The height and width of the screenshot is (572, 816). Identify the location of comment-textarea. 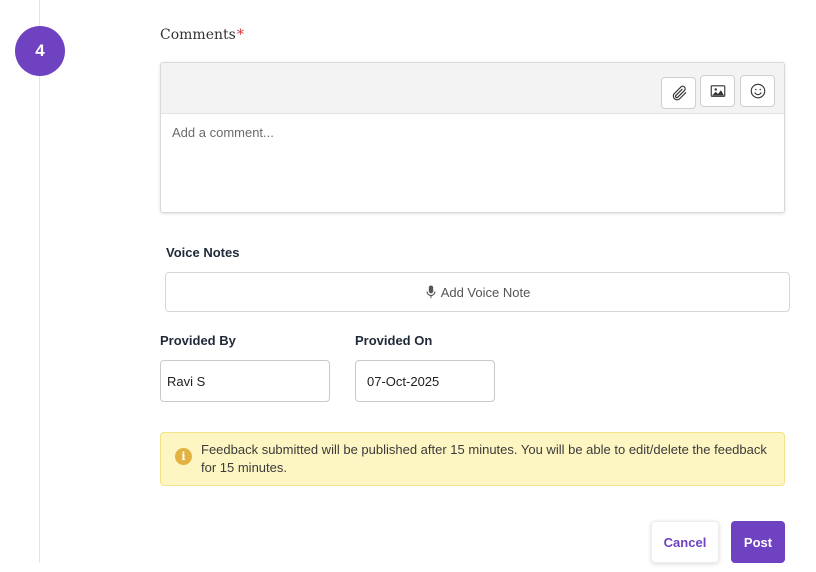
(472, 163).